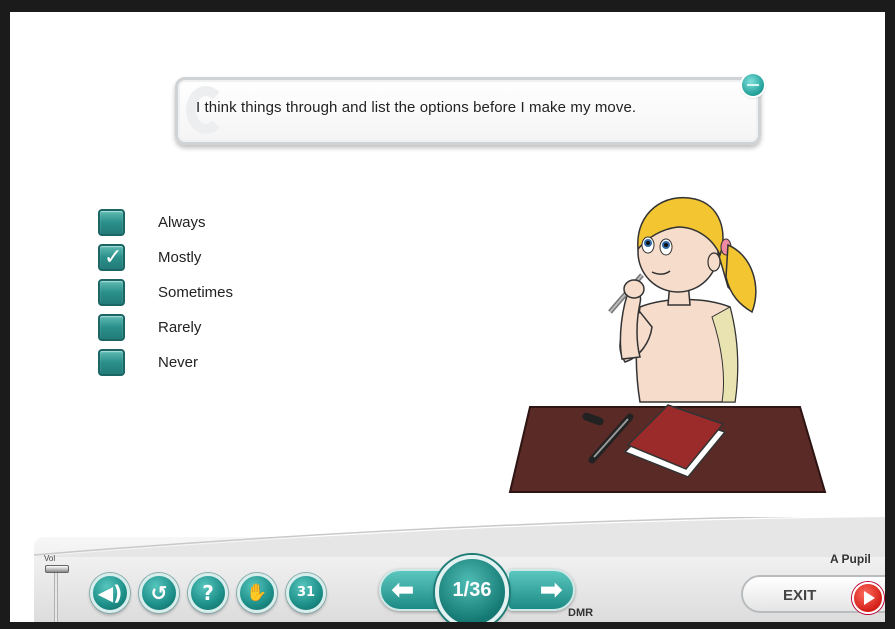 Image resolution: width=895 pixels, height=629 pixels. I want to click on minimize-button, so click(753, 85).